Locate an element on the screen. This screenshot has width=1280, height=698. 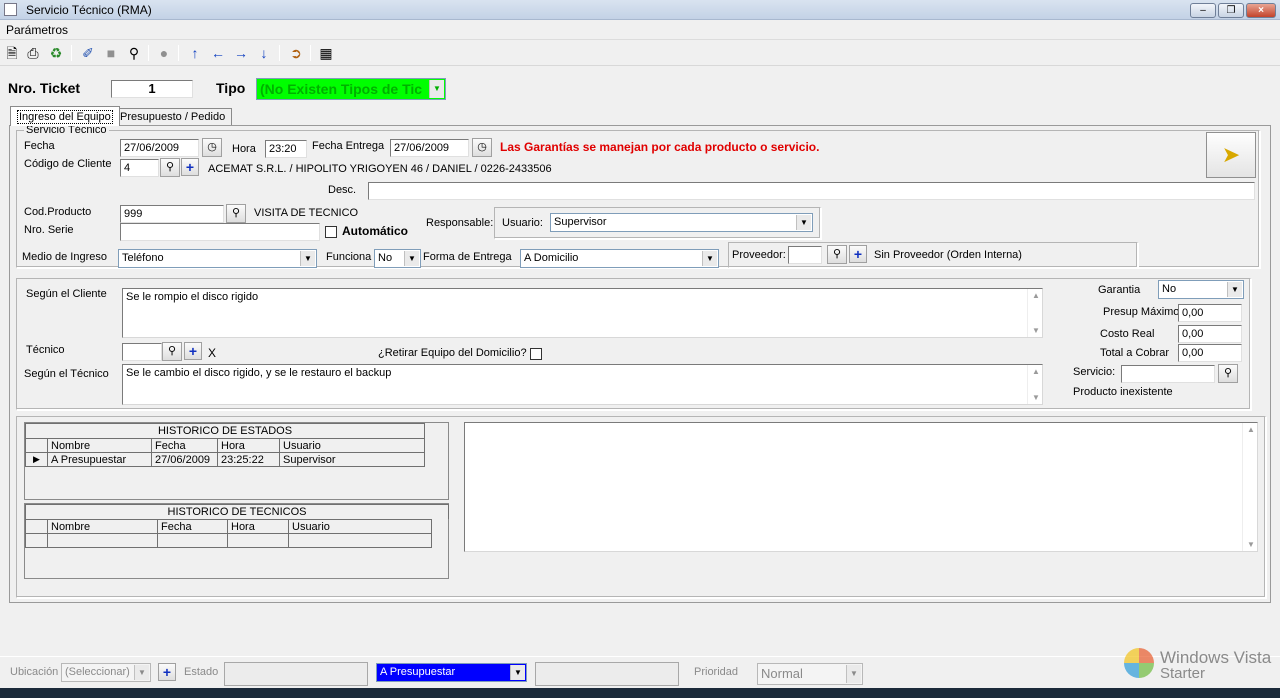
usuario-select-value: Supervisor is located at coordinates (580, 222).